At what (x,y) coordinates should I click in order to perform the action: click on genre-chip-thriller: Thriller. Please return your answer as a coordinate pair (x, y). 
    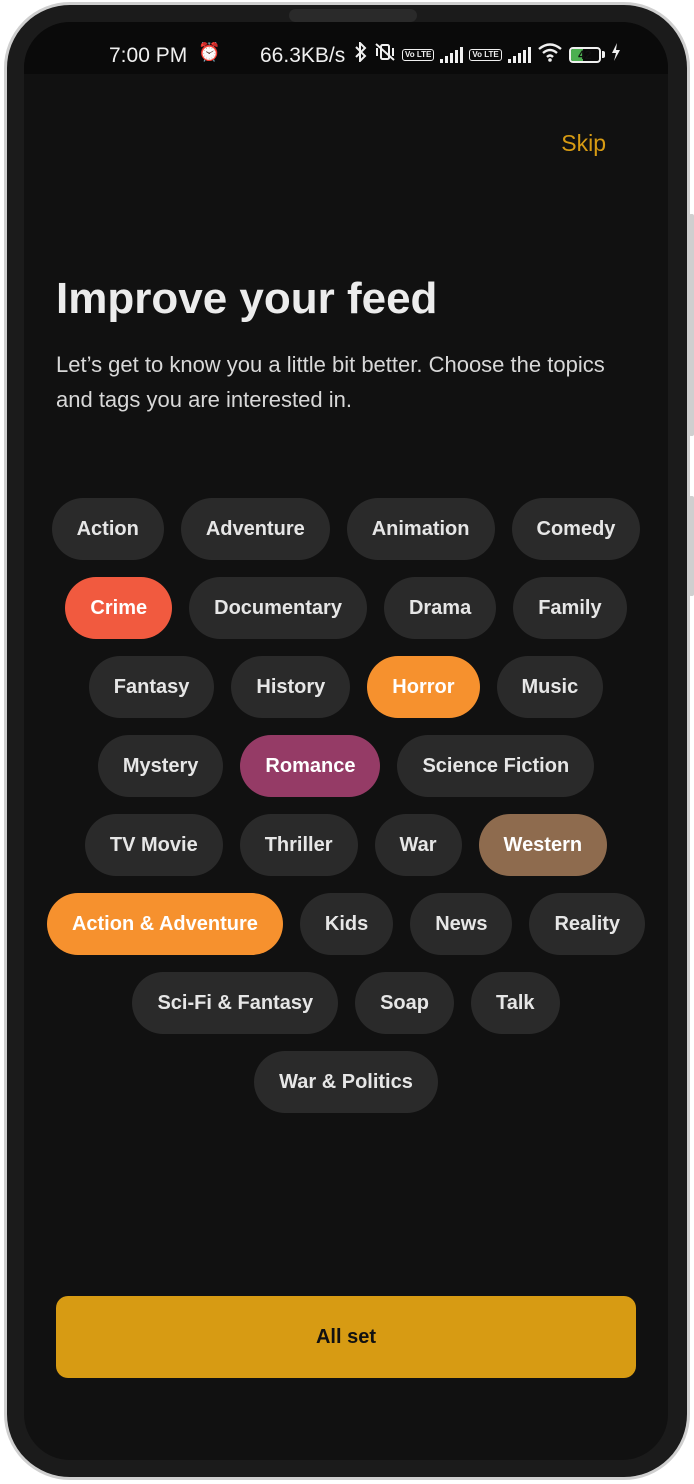
    Looking at the image, I should click on (298, 845).